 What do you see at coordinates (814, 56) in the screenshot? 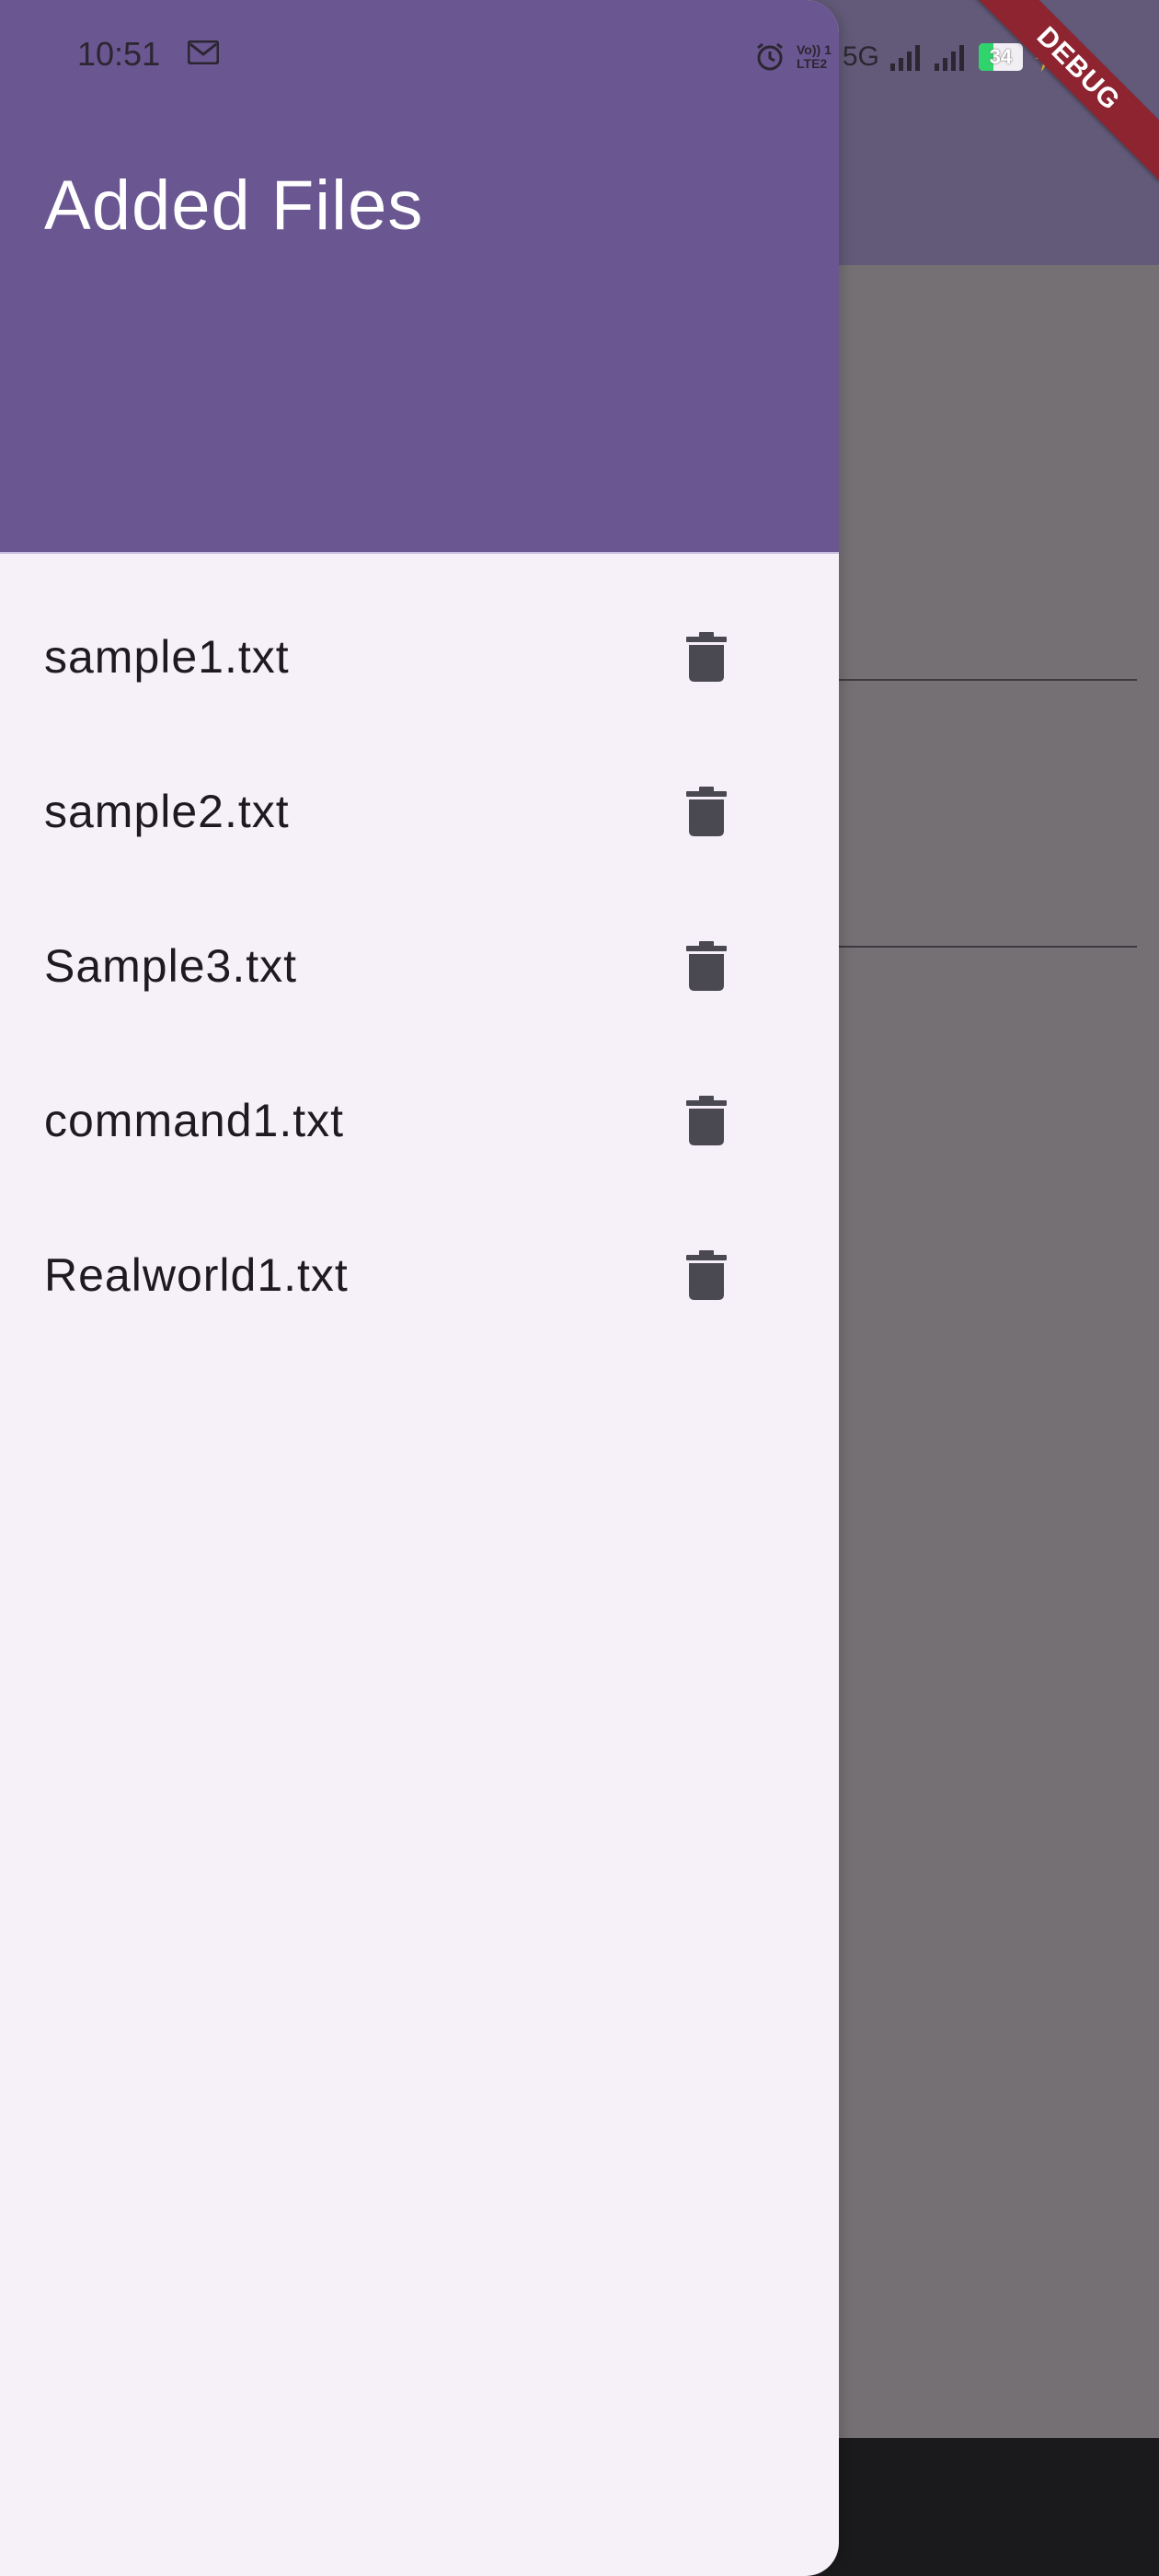
I see `volte-indicator: Vo)) 1 LTE2` at bounding box center [814, 56].